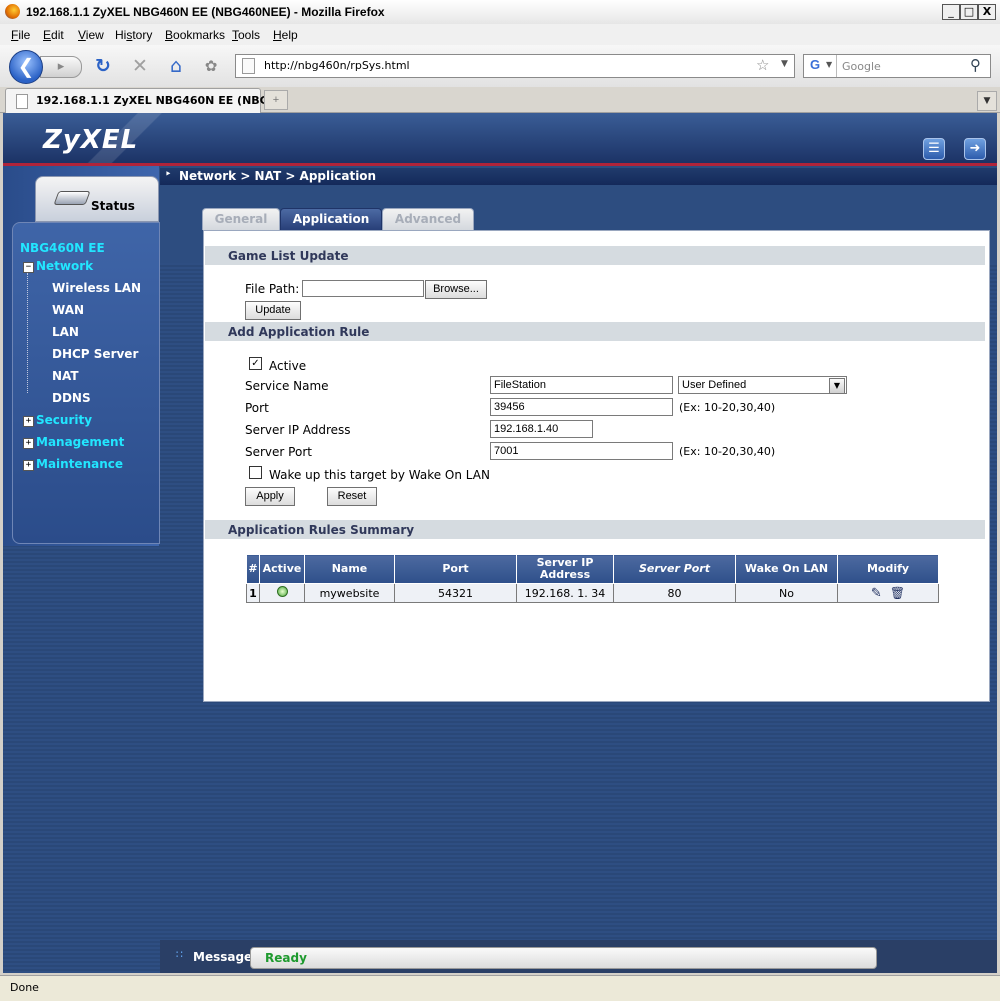  What do you see at coordinates (278, 452) in the screenshot?
I see `server-port-label: Server Port` at bounding box center [278, 452].